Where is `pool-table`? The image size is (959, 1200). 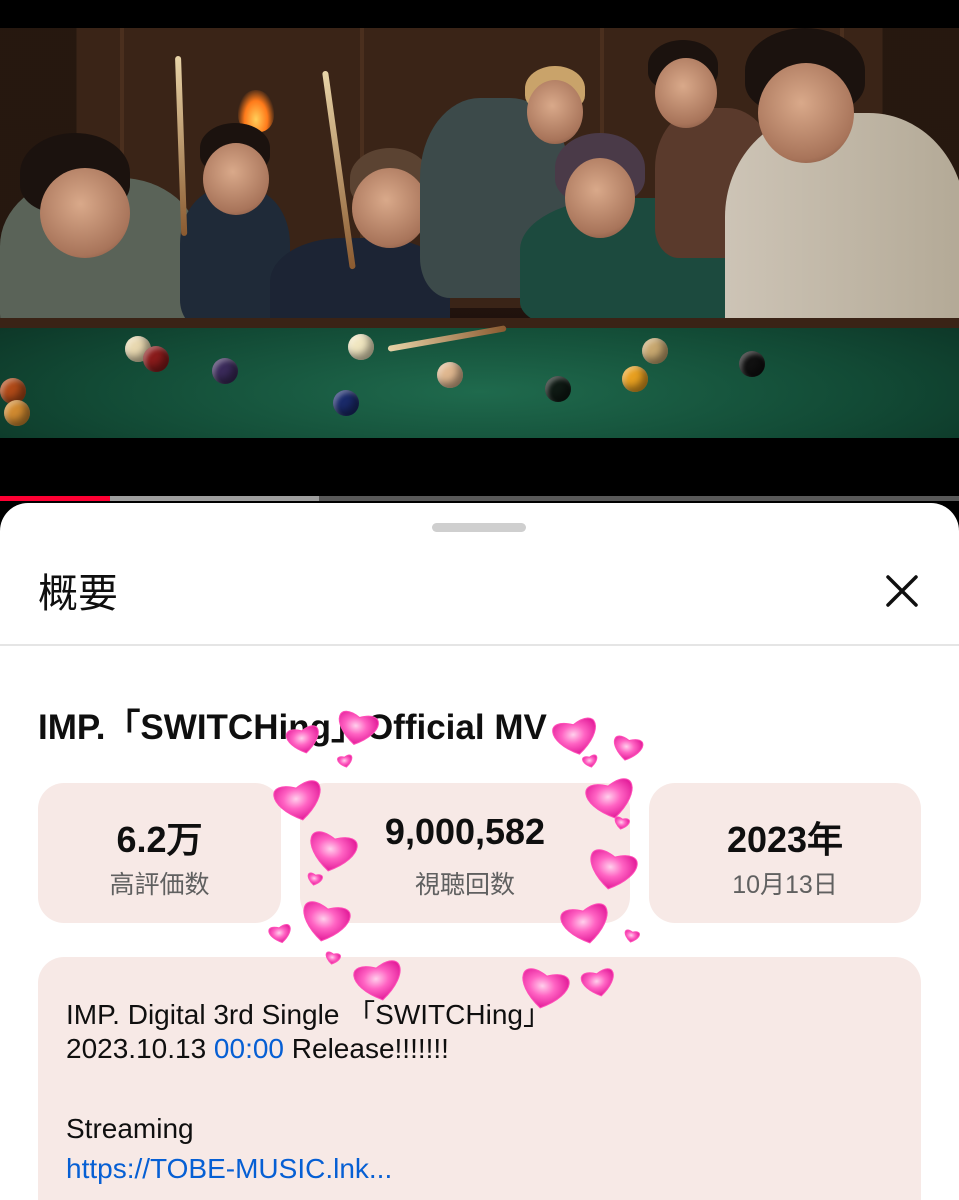 pool-table is located at coordinates (479, 378).